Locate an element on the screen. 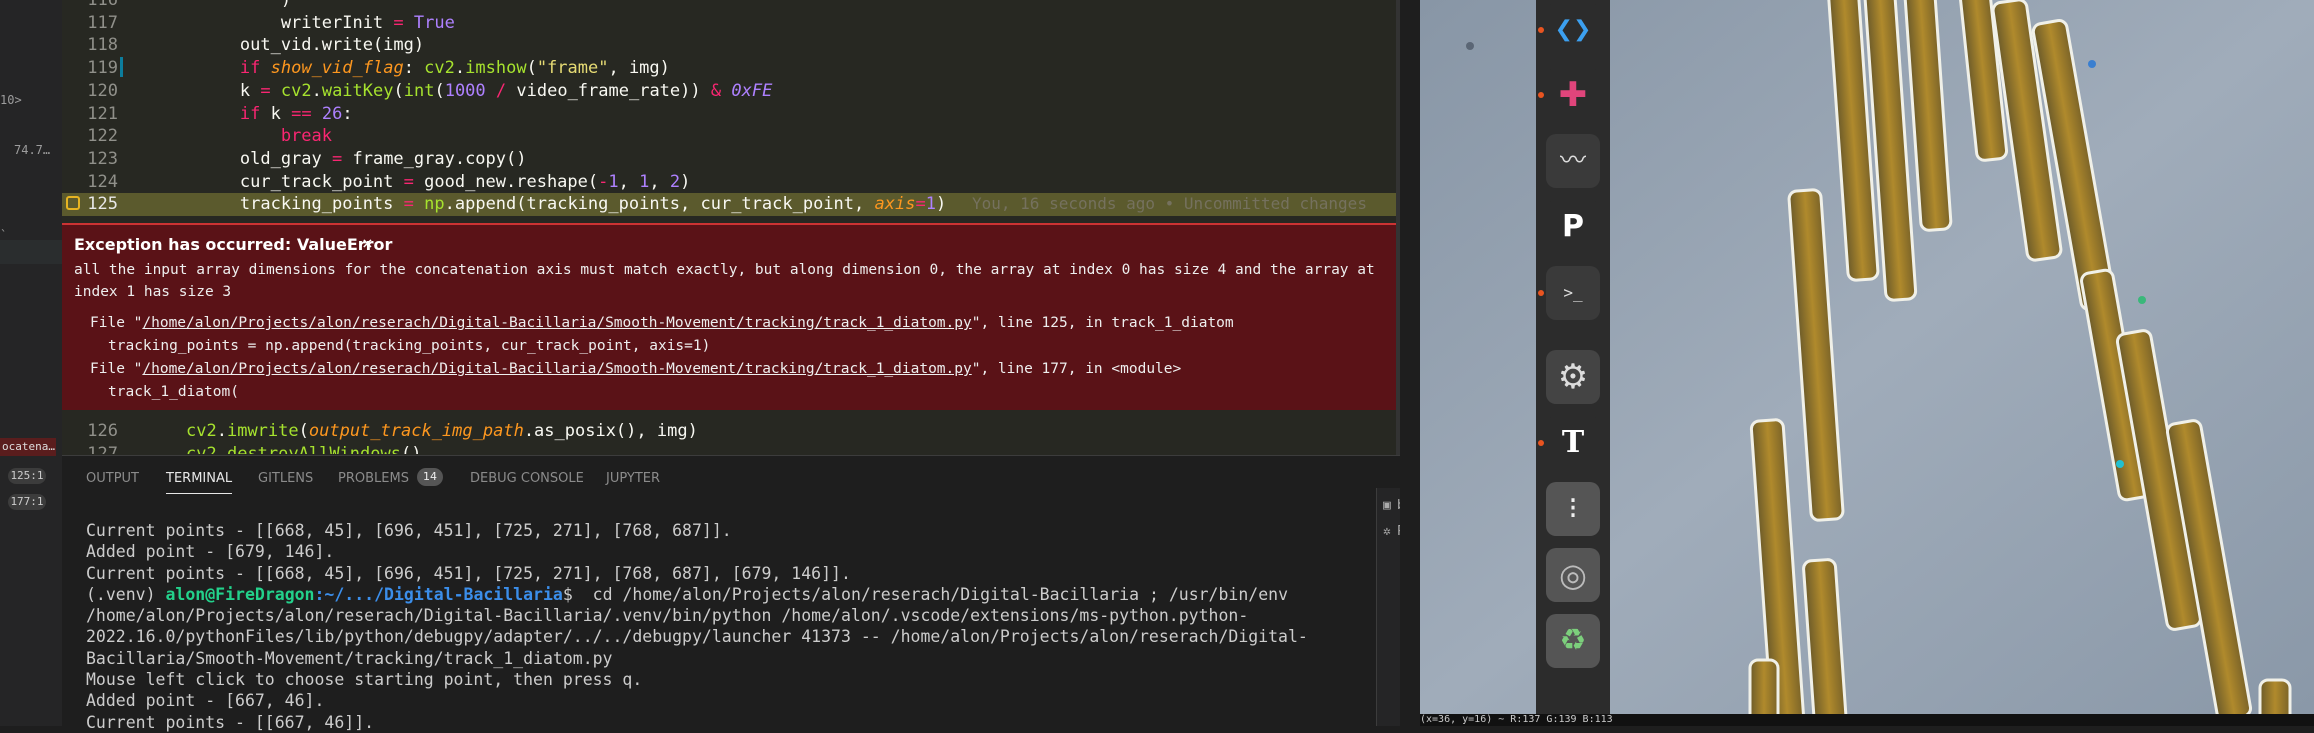  dock-item-trash: ♻ is located at coordinates (1573, 641).